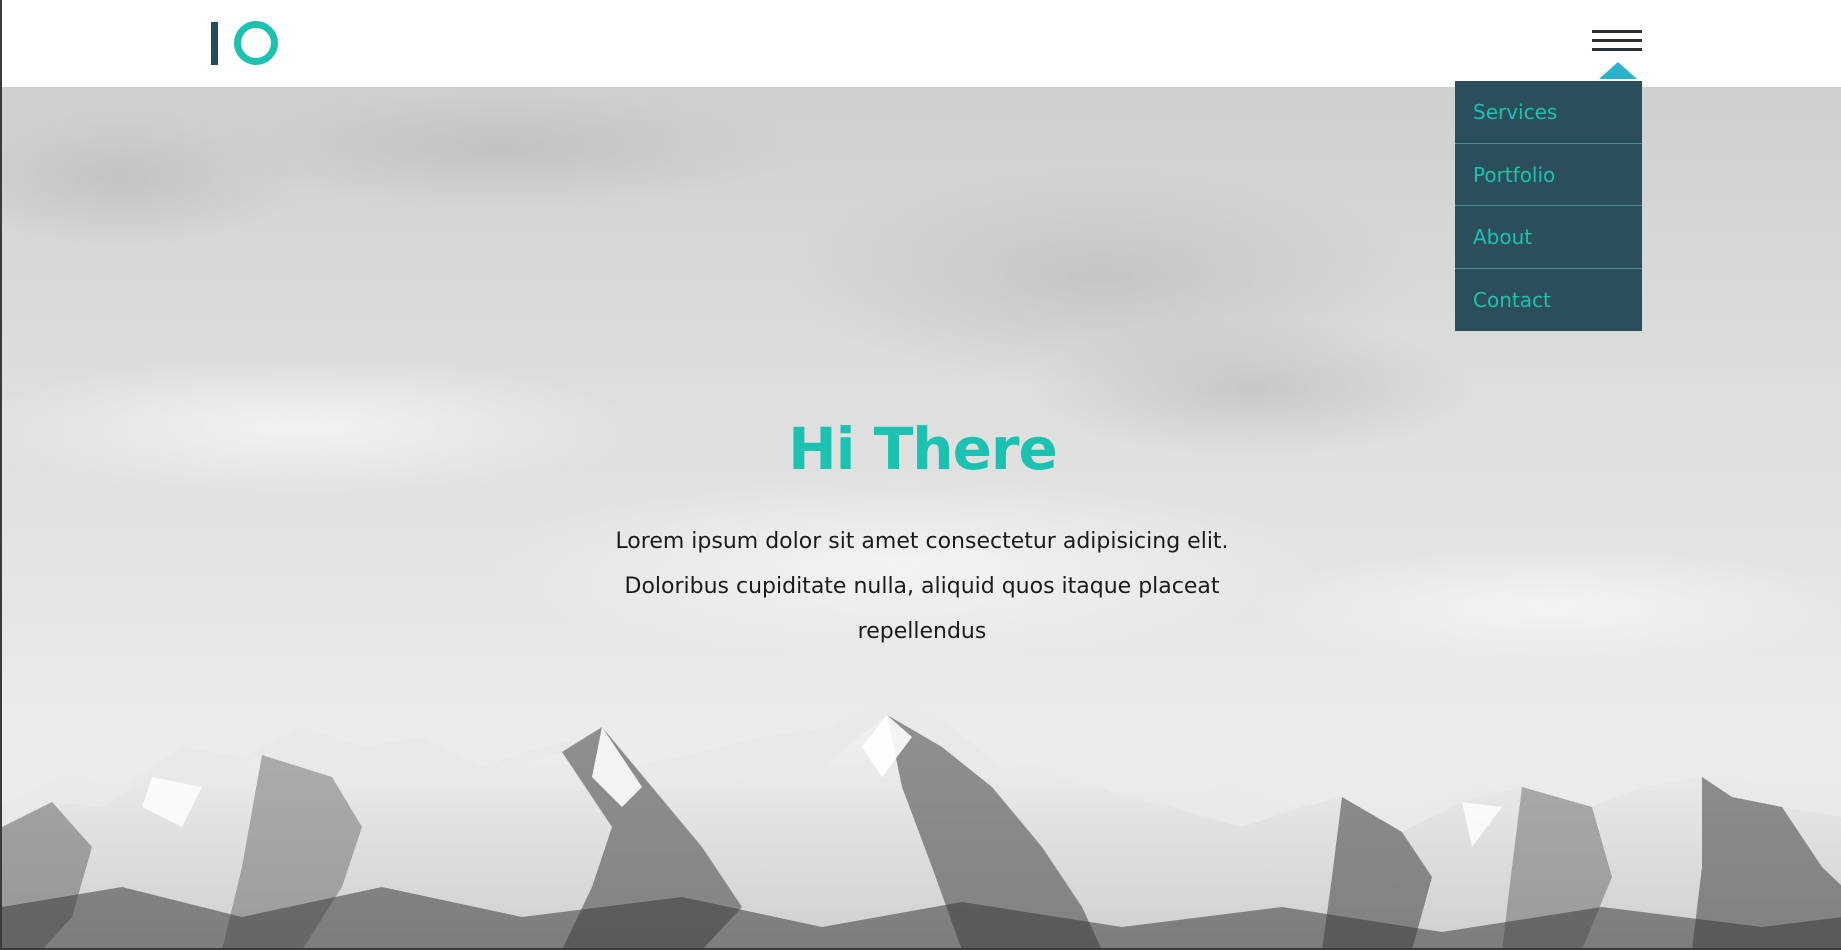 This screenshot has width=1841, height=950. What do you see at coordinates (921, 43) in the screenshot?
I see `site-header` at bounding box center [921, 43].